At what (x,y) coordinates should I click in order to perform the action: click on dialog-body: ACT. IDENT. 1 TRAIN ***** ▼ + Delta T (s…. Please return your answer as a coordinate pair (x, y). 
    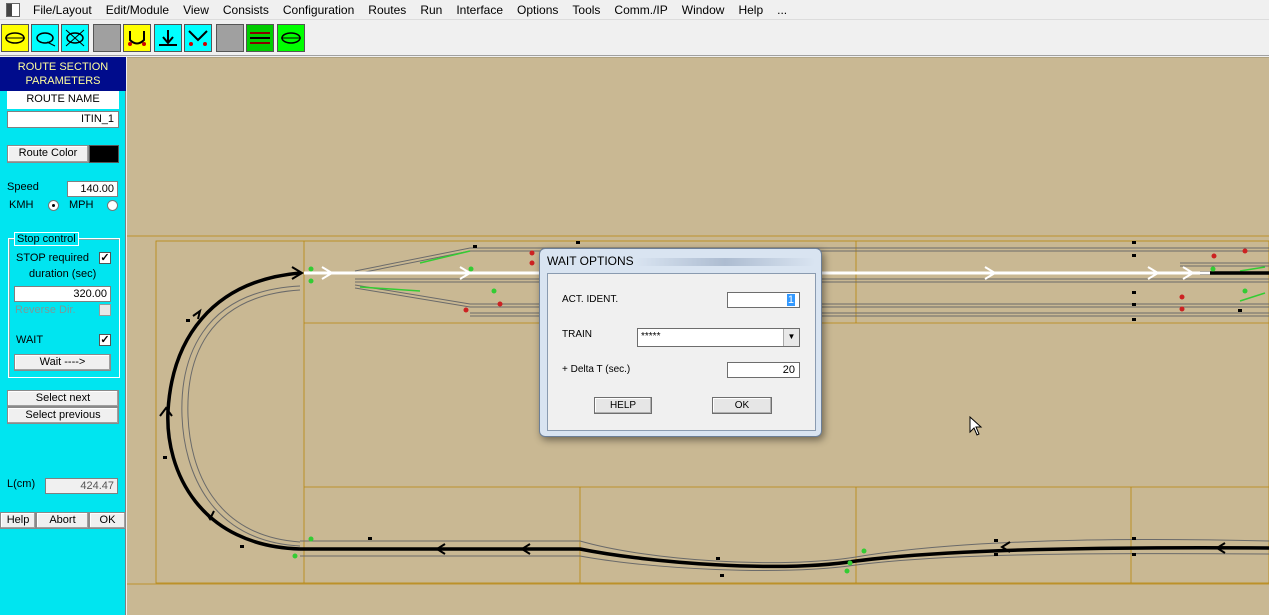
    Looking at the image, I should click on (681, 352).